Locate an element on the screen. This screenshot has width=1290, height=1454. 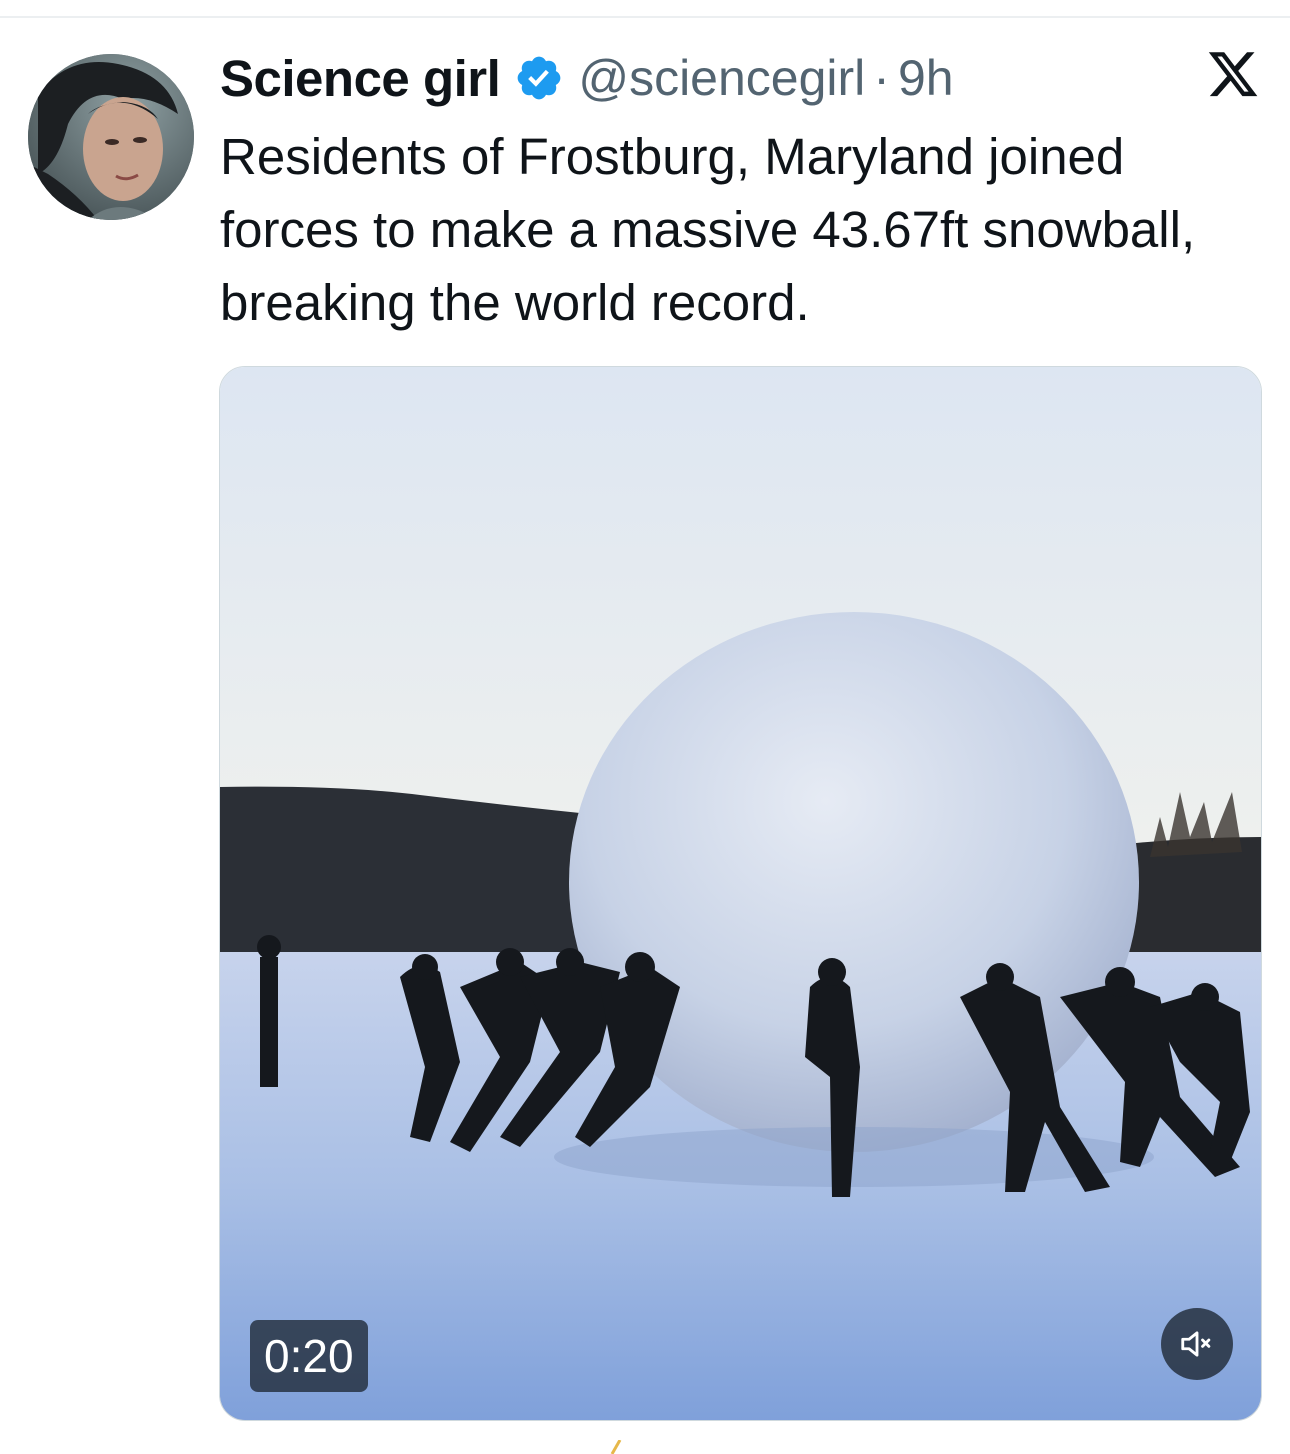
avatar is located at coordinates (111, 137).